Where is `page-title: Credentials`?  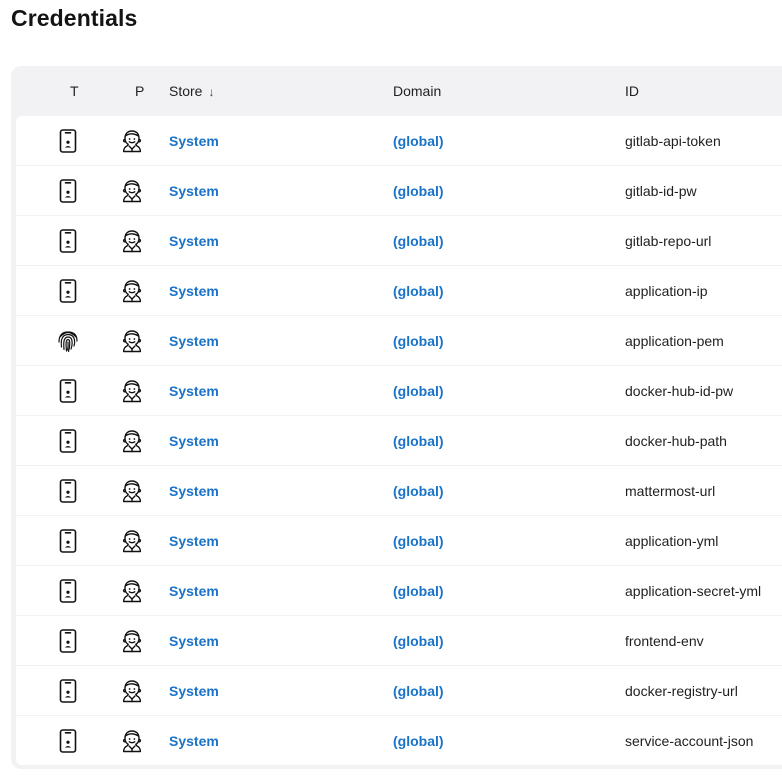 page-title: Credentials is located at coordinates (74, 18).